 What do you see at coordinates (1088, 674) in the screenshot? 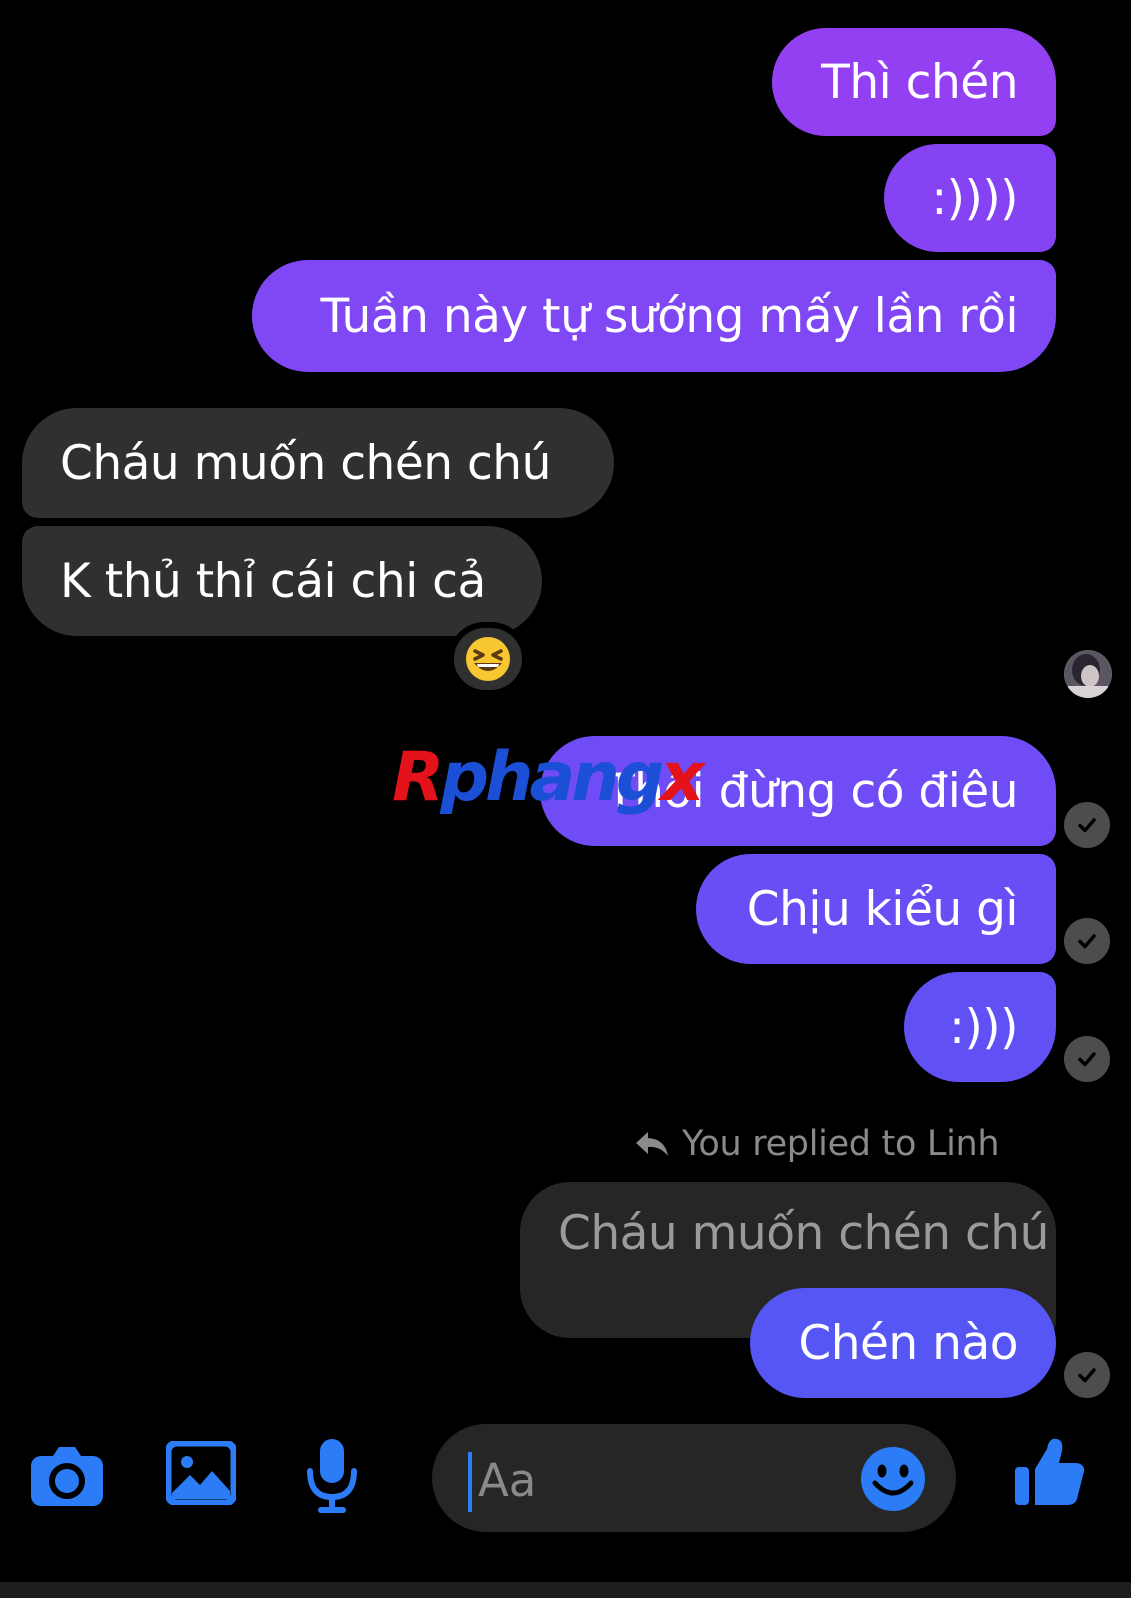
I see `avatar` at bounding box center [1088, 674].